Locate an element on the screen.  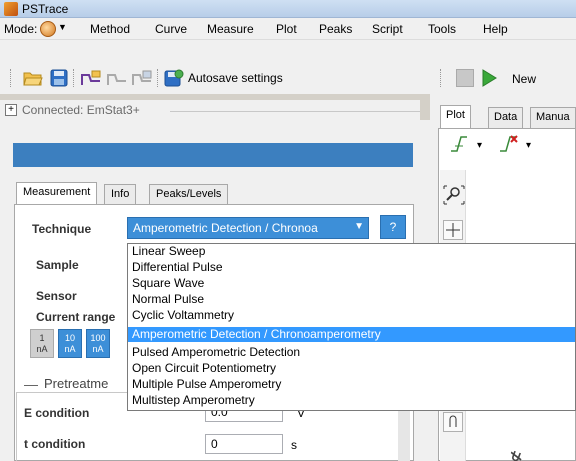
menu-script: Script is located at coordinates (387, 29).